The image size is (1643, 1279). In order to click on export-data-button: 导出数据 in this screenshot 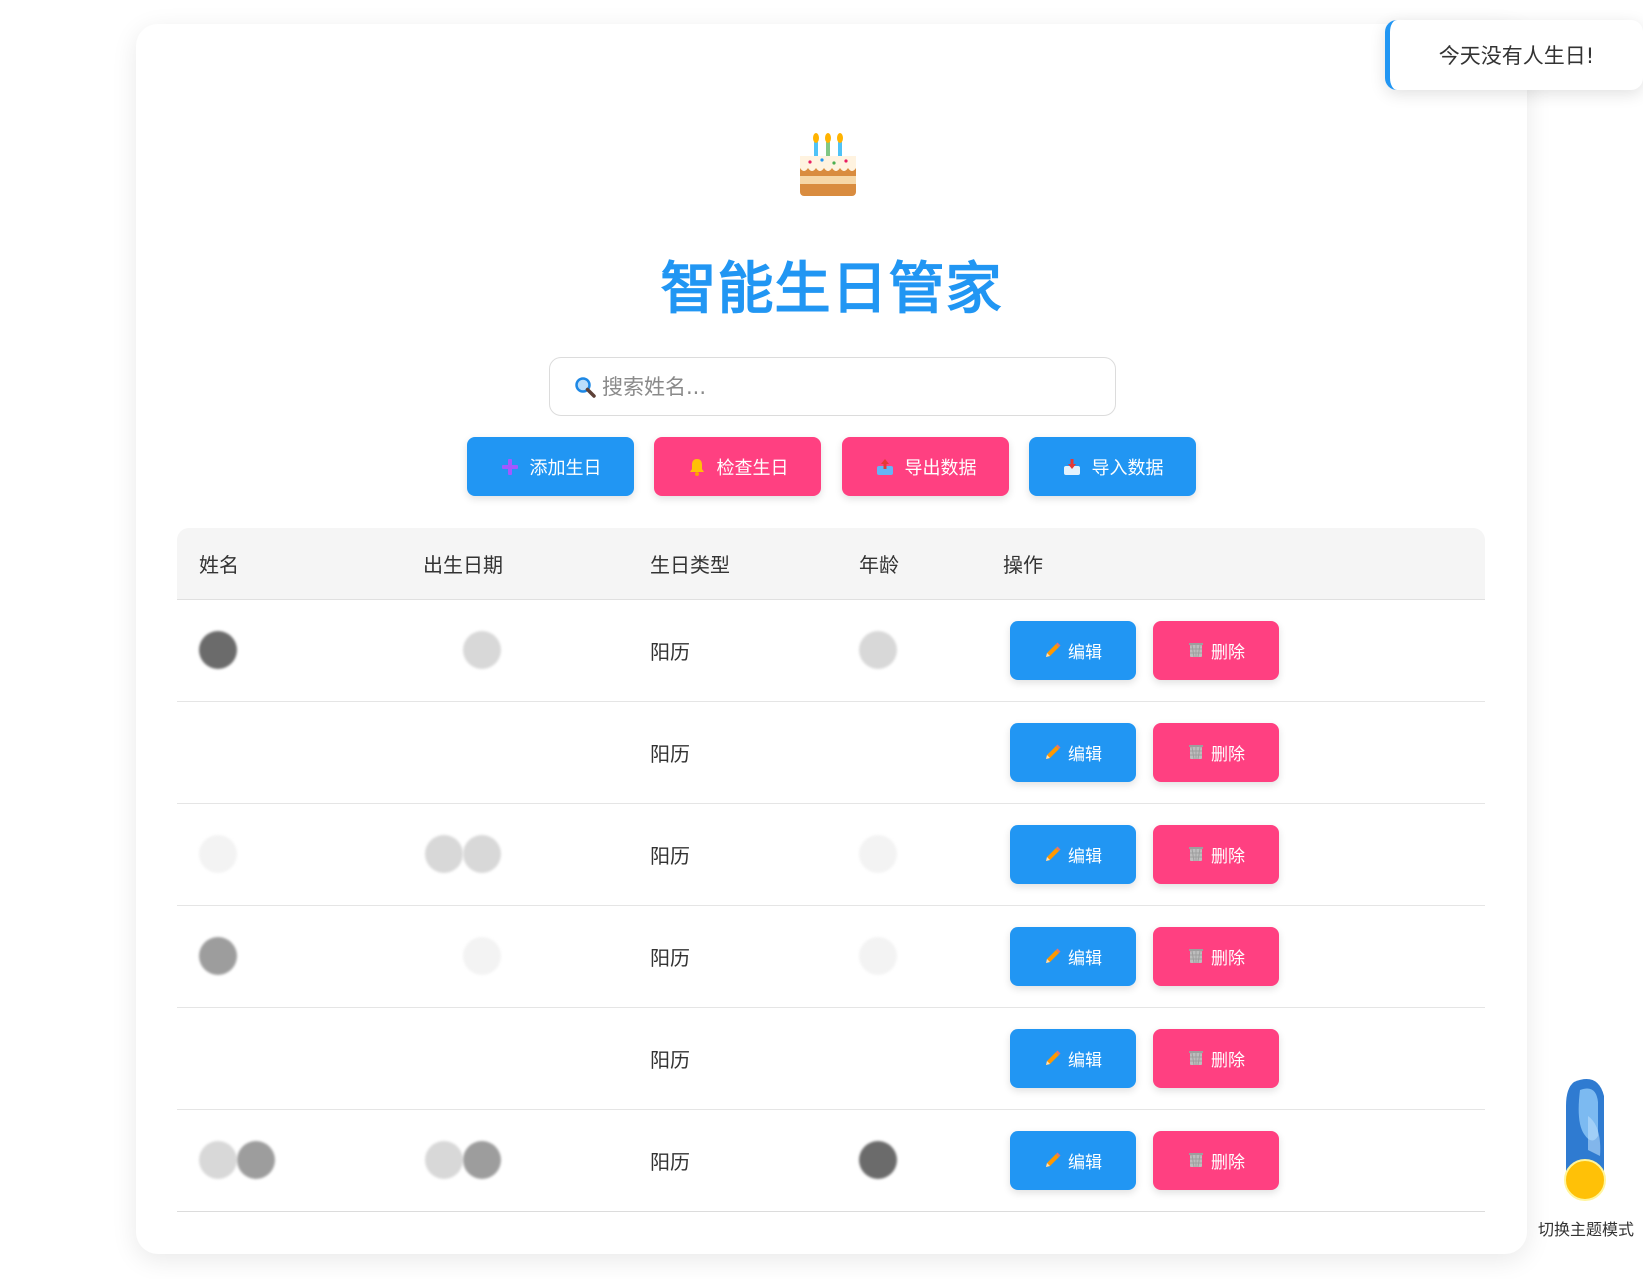, I will do `click(925, 466)`.